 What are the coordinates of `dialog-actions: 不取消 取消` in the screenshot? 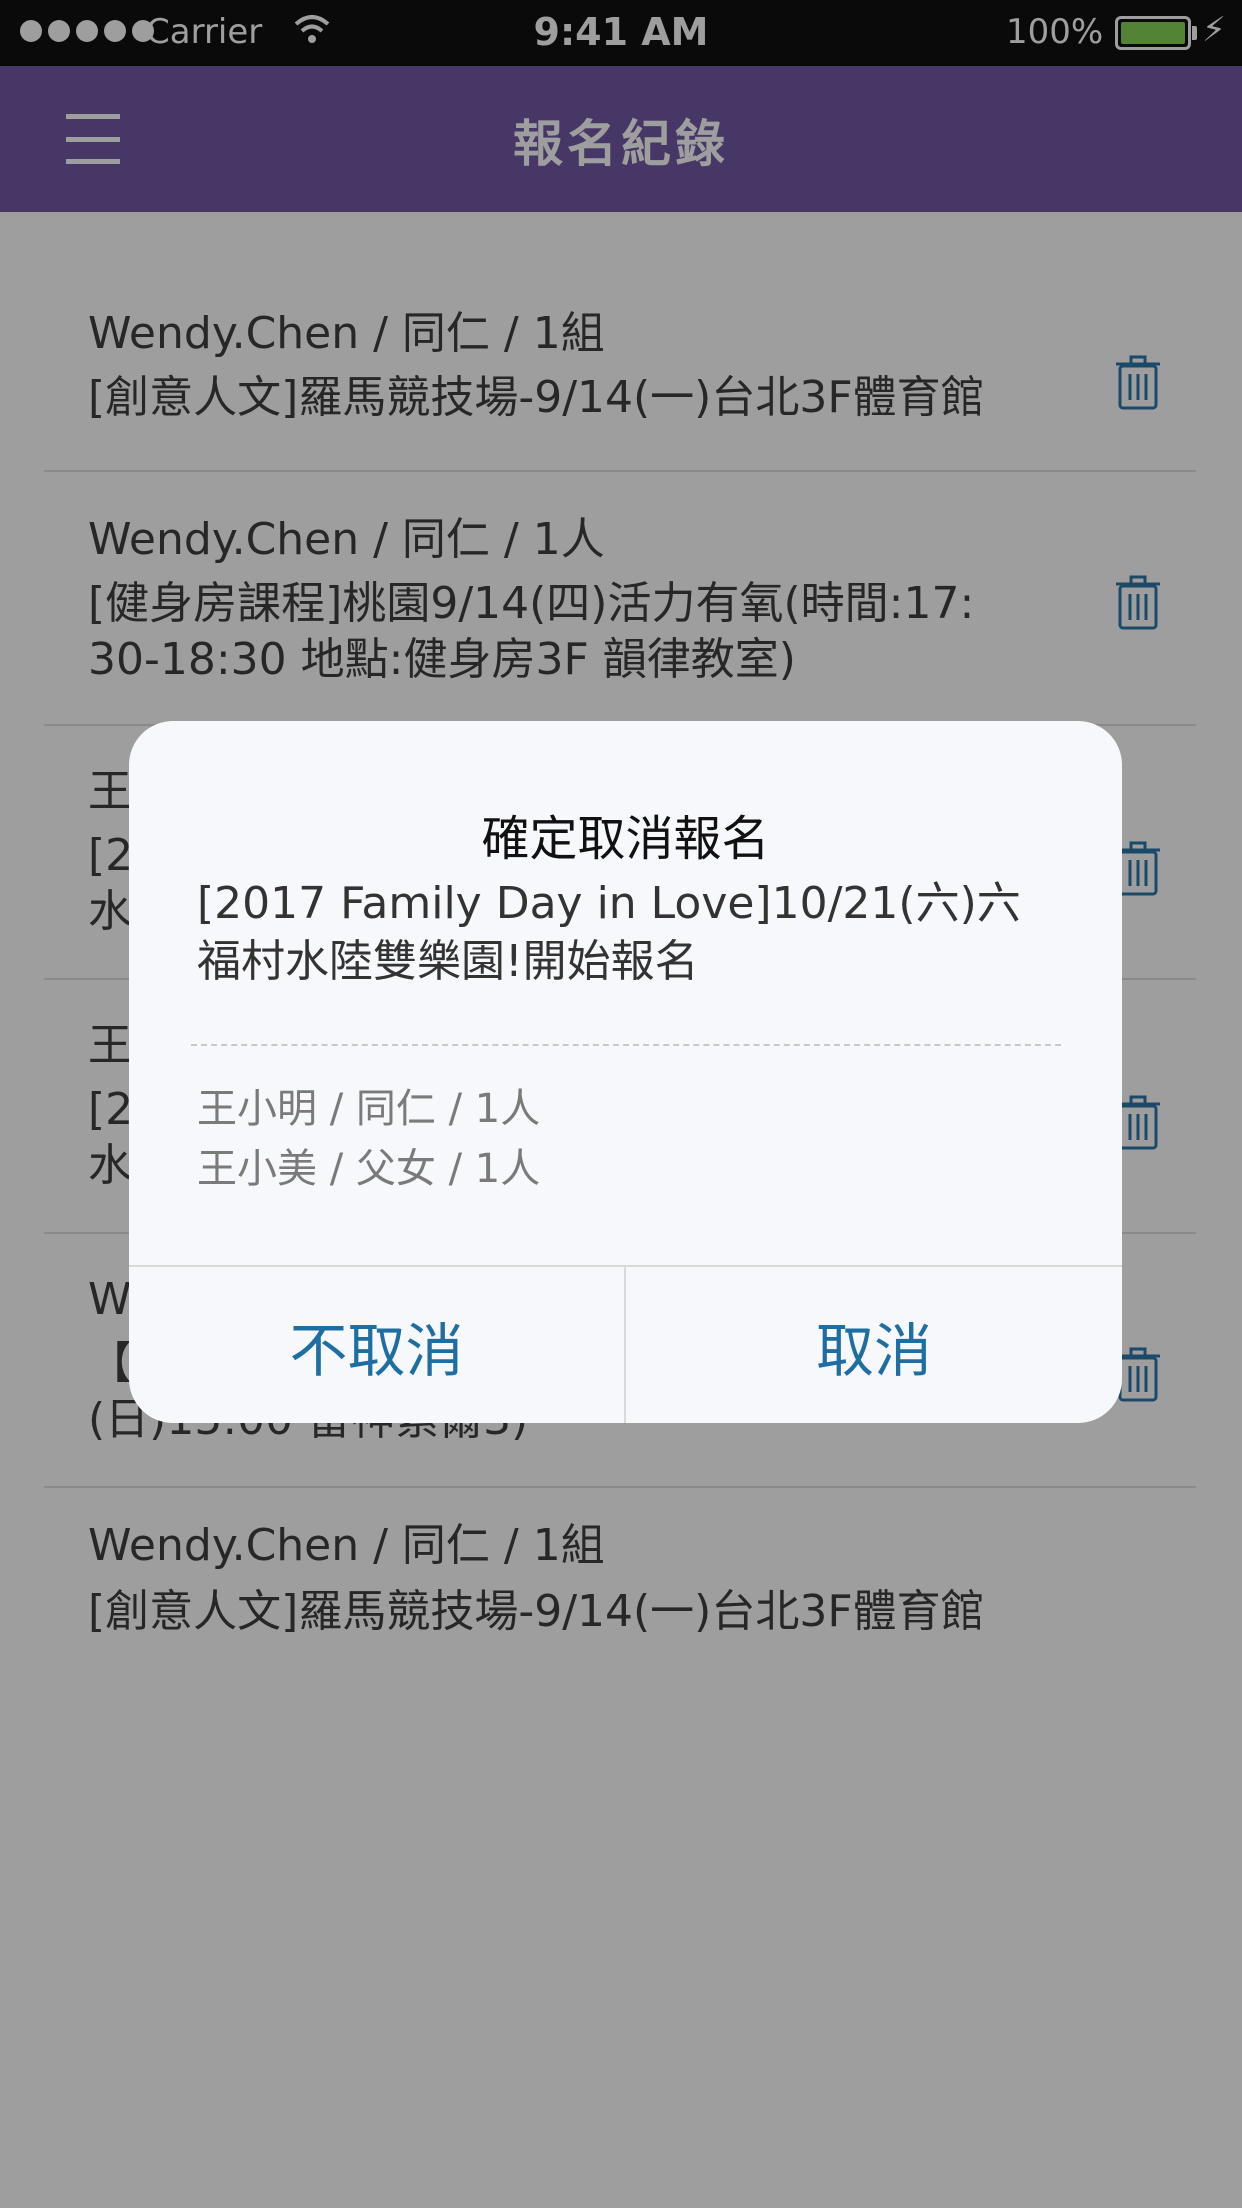 It's located at (625, 1344).